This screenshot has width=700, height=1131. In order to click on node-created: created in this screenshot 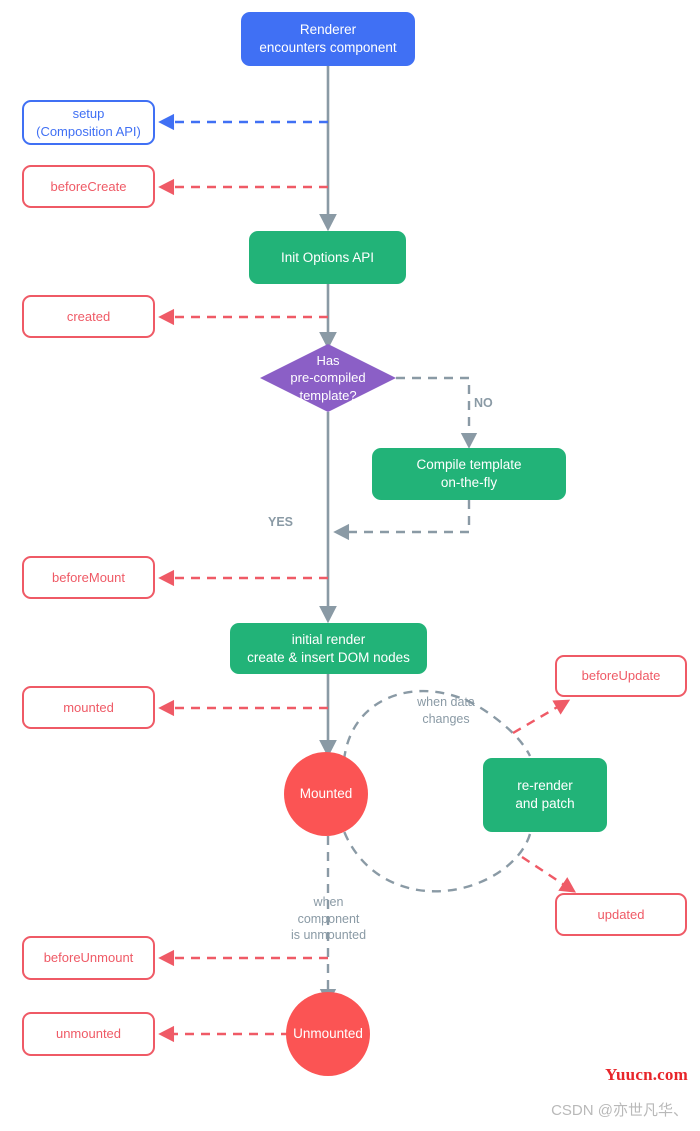, I will do `click(88, 316)`.